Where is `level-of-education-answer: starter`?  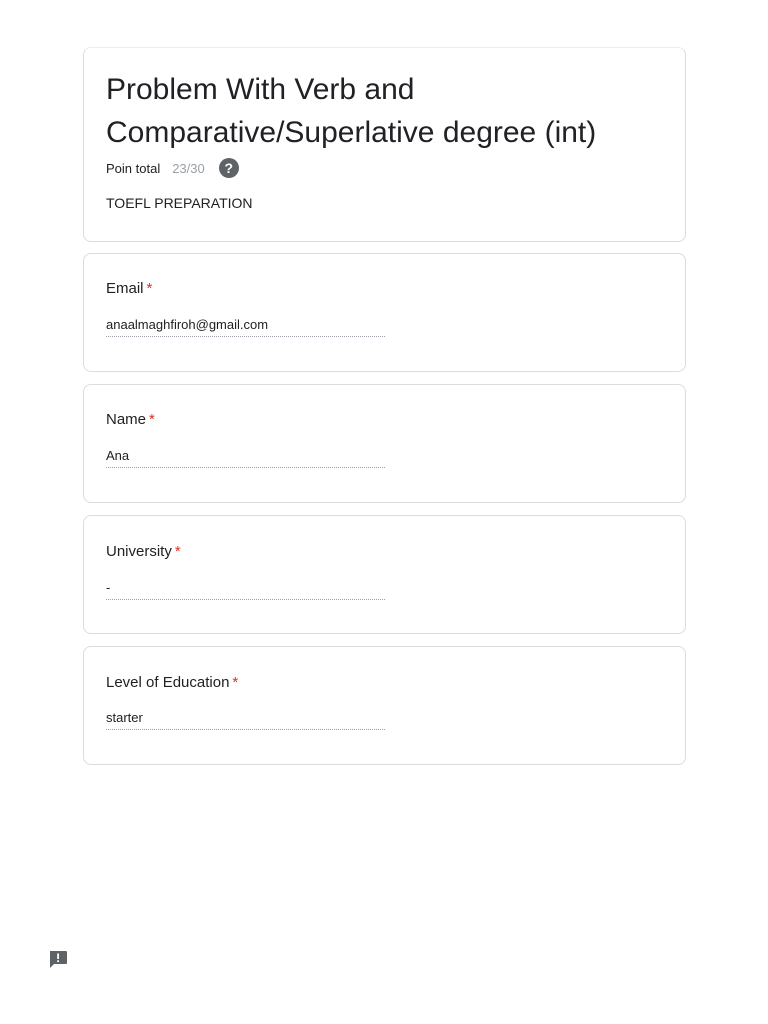
level-of-education-answer: starter is located at coordinates (245, 720).